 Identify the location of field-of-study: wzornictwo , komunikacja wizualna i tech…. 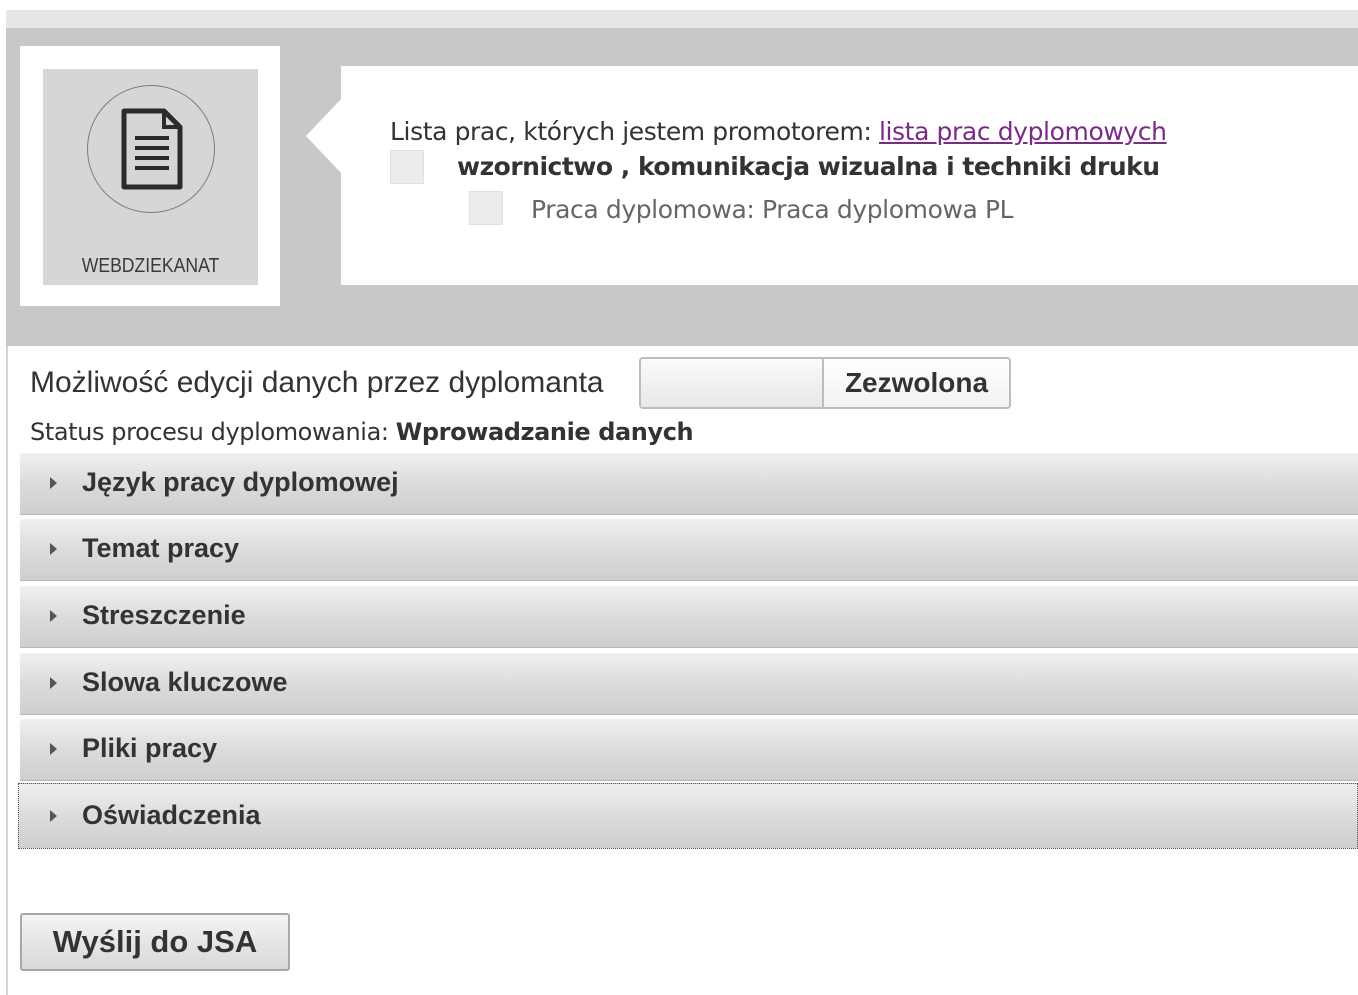
(808, 166).